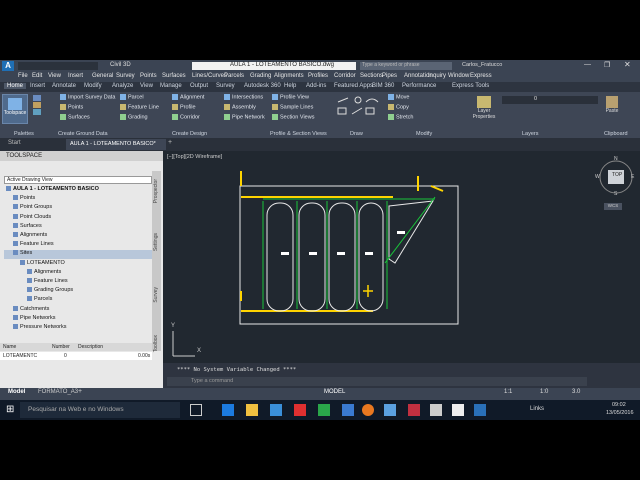  Describe the element at coordinates (58, 392) in the screenshot. I see `formato-a3-tab: FORMATO_A3` at that location.